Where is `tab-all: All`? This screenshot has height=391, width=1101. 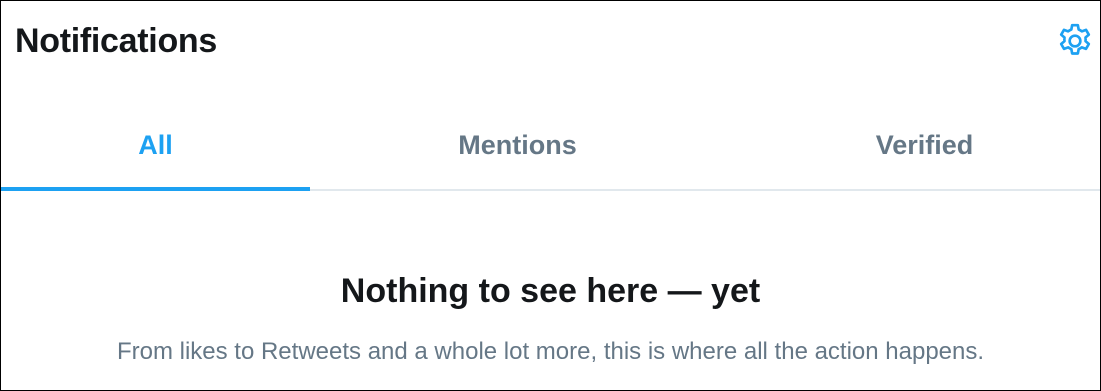
tab-all: All is located at coordinates (155, 146).